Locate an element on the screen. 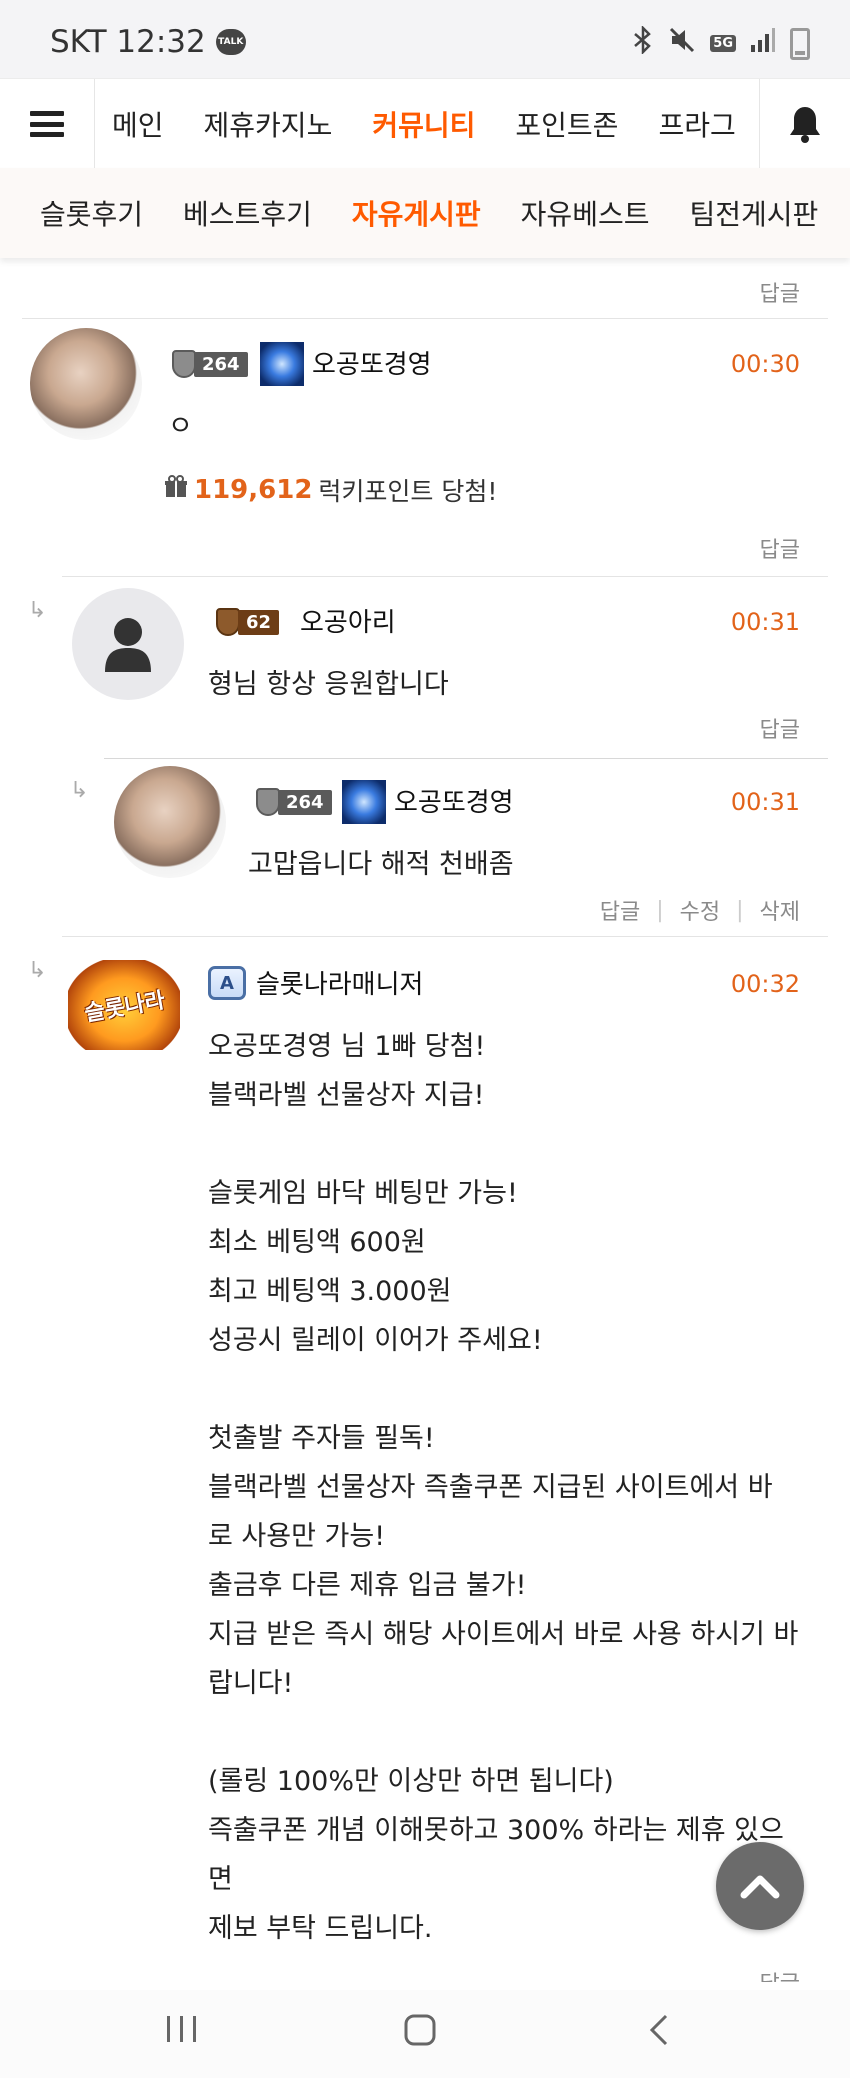  nav-item-point-zone: 포인트존 is located at coordinates (566, 124).